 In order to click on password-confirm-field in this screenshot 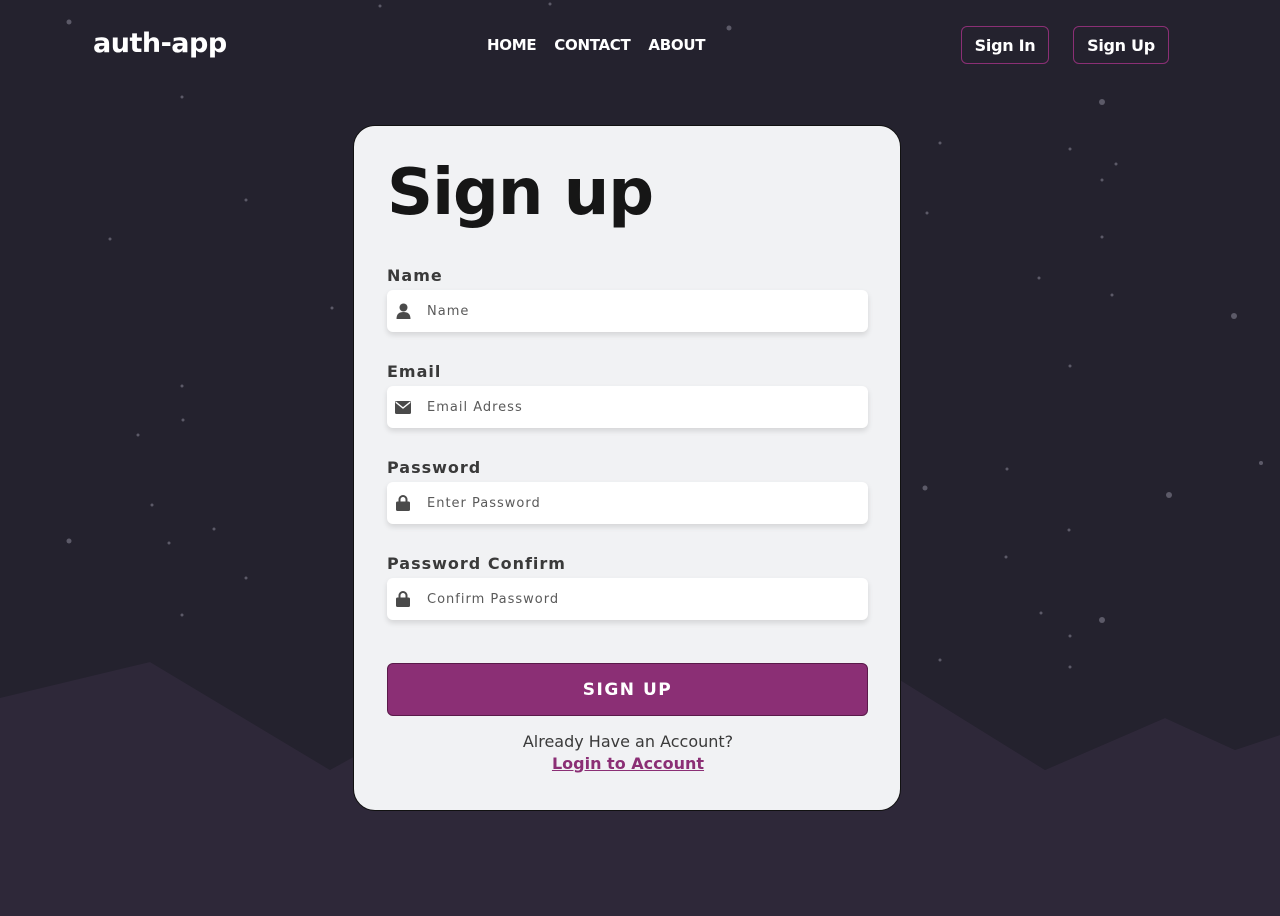, I will do `click(627, 599)`.